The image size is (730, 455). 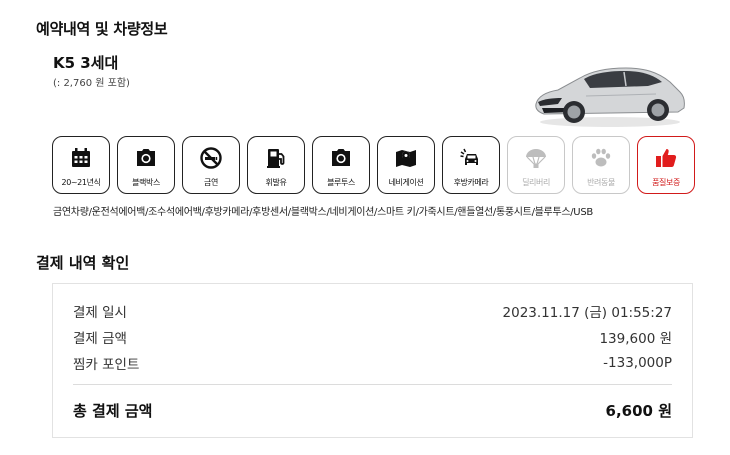 What do you see at coordinates (372, 363) in the screenshot?
I see `points-row: 찜카 포인트 -133,000P` at bounding box center [372, 363].